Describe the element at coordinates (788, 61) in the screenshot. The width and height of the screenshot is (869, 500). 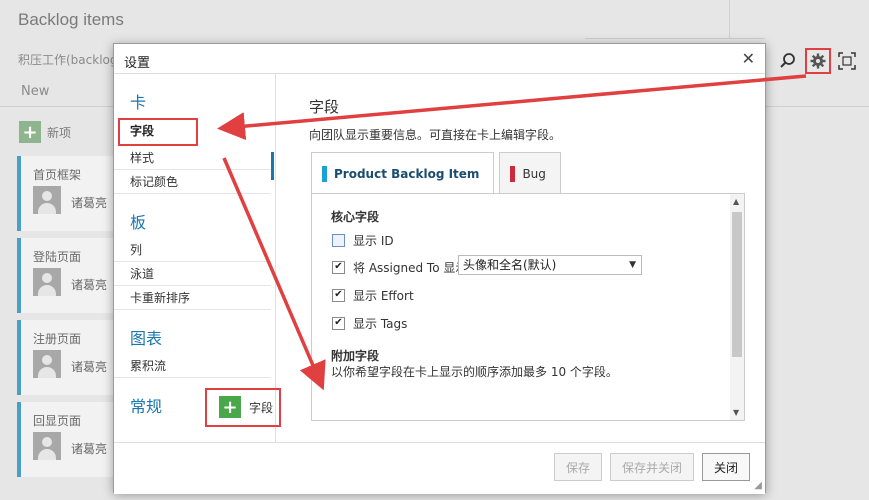
I see `search-icon` at that location.